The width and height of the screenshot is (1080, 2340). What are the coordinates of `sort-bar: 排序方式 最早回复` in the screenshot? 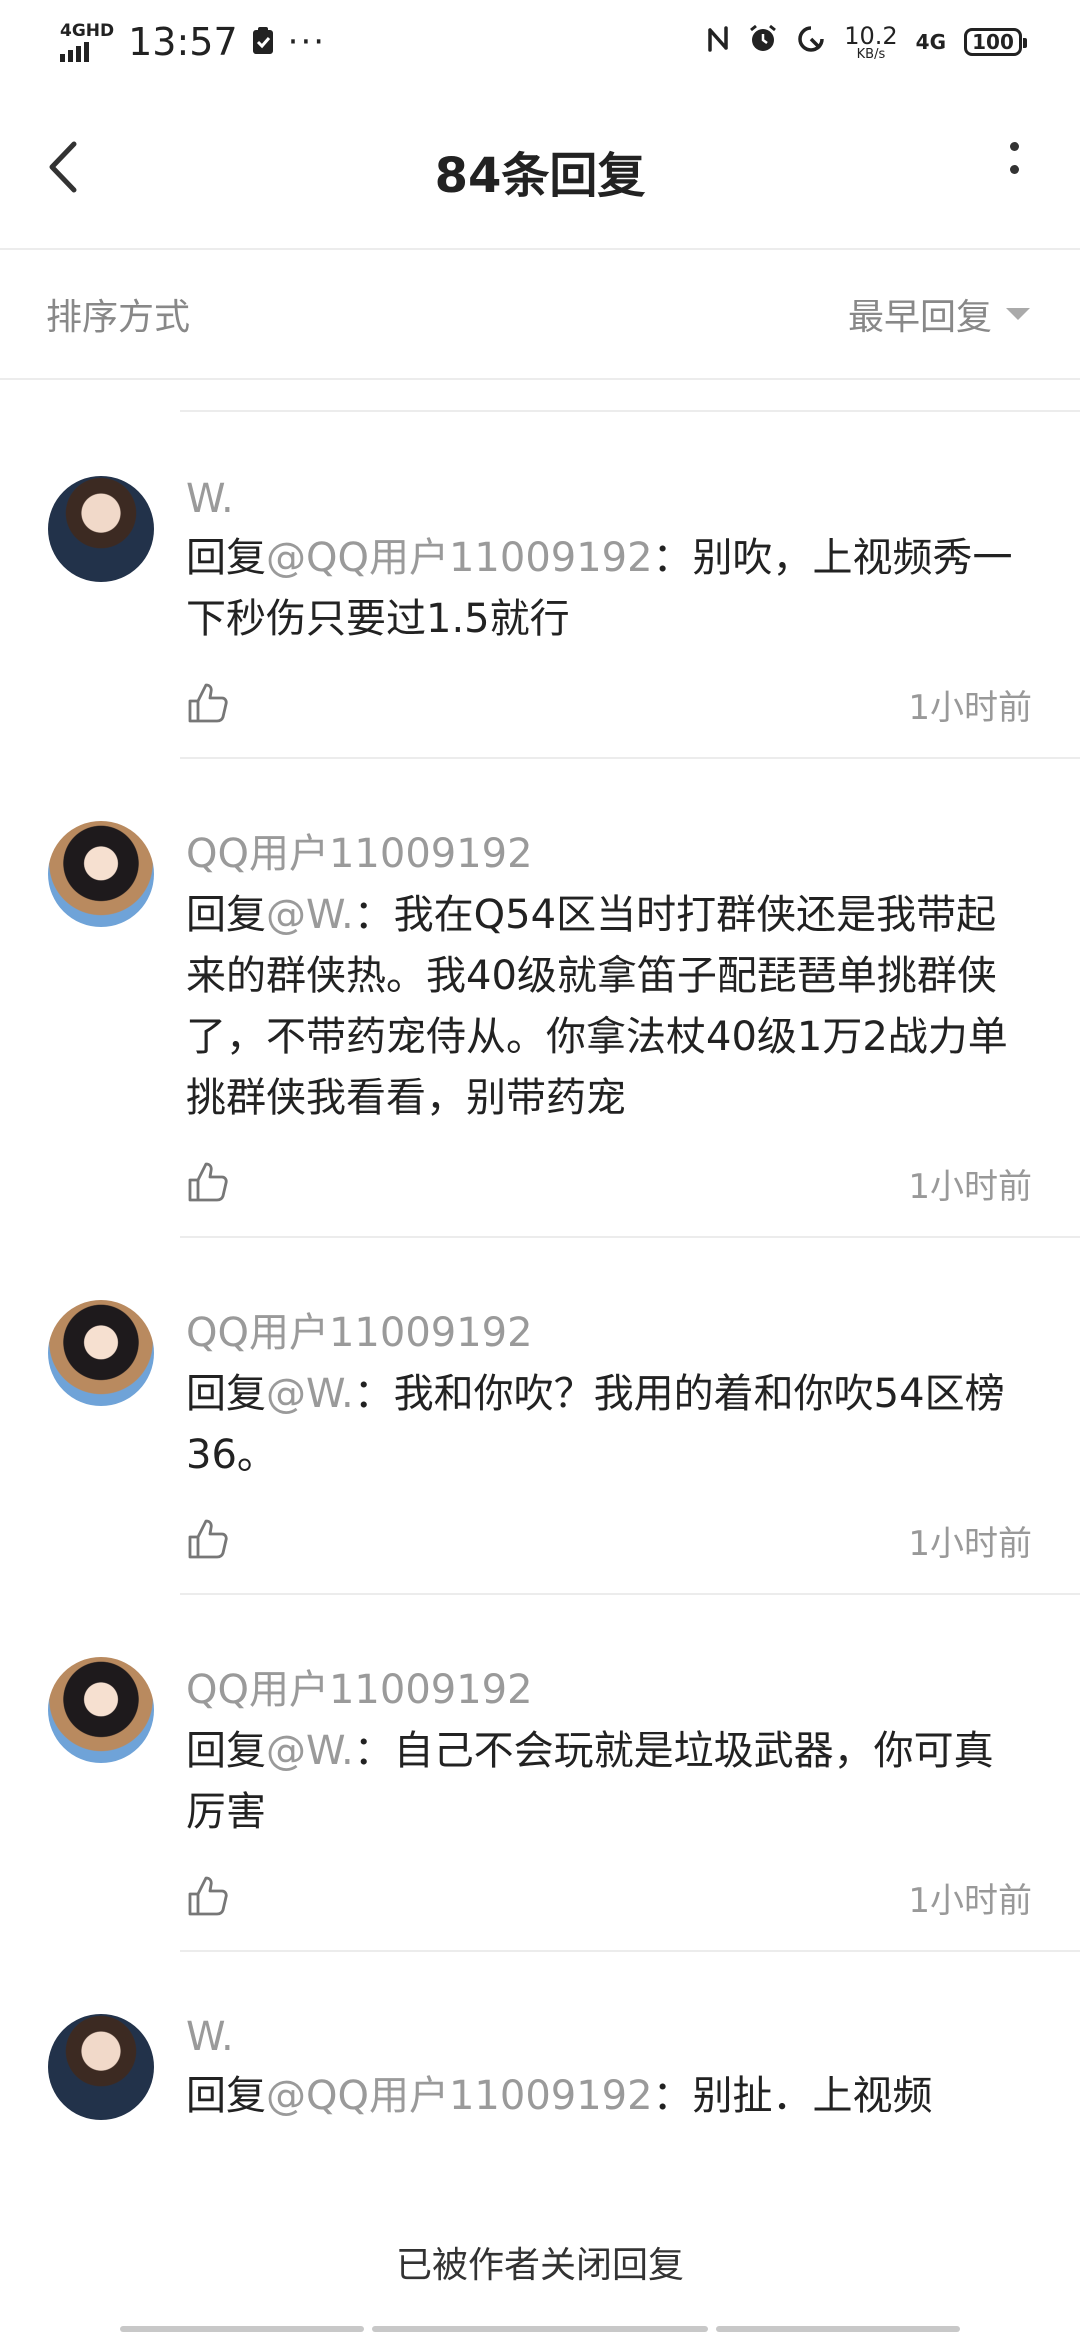 It's located at (540, 315).